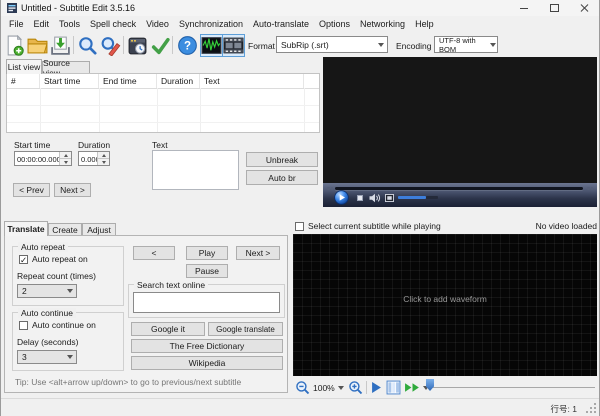 Image resolution: width=600 pixels, height=416 pixels. What do you see at coordinates (590, 188) in the screenshot?
I see `seek-right-grip` at bounding box center [590, 188].